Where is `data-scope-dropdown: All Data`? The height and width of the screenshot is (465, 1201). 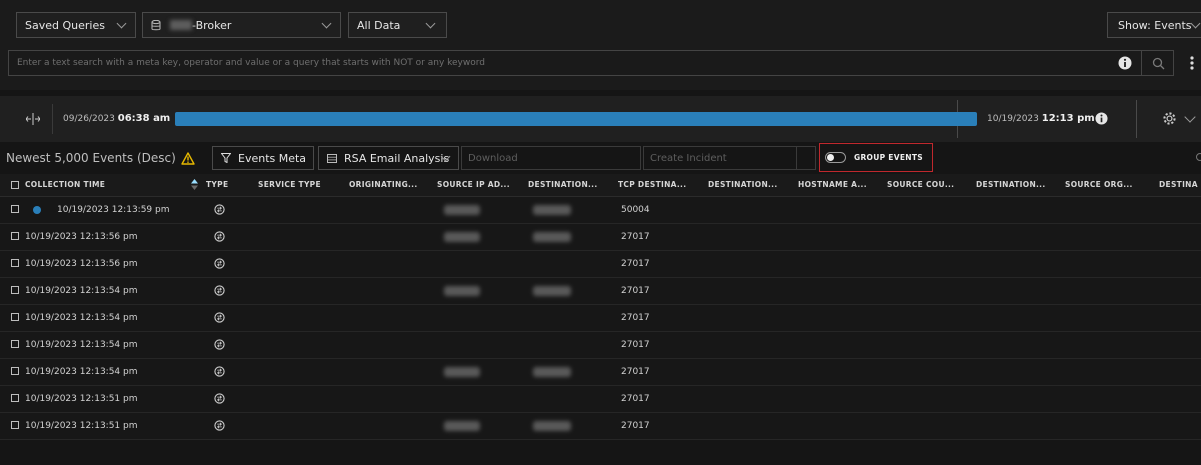 data-scope-dropdown: All Data is located at coordinates (397, 25).